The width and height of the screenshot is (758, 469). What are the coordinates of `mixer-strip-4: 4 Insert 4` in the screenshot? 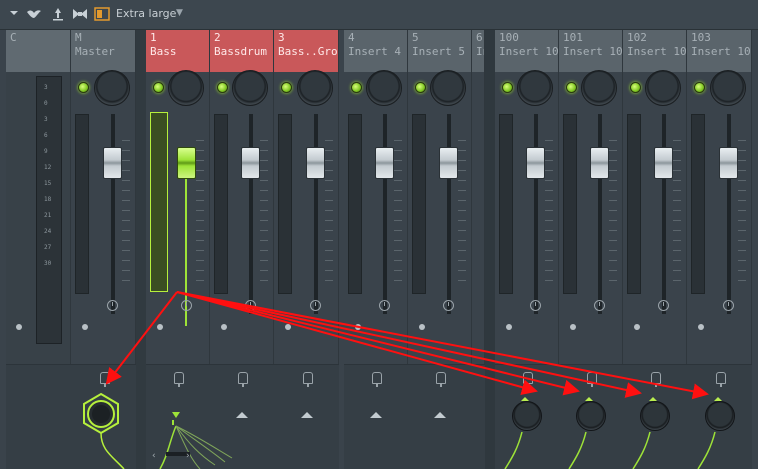 It's located at (376, 249).